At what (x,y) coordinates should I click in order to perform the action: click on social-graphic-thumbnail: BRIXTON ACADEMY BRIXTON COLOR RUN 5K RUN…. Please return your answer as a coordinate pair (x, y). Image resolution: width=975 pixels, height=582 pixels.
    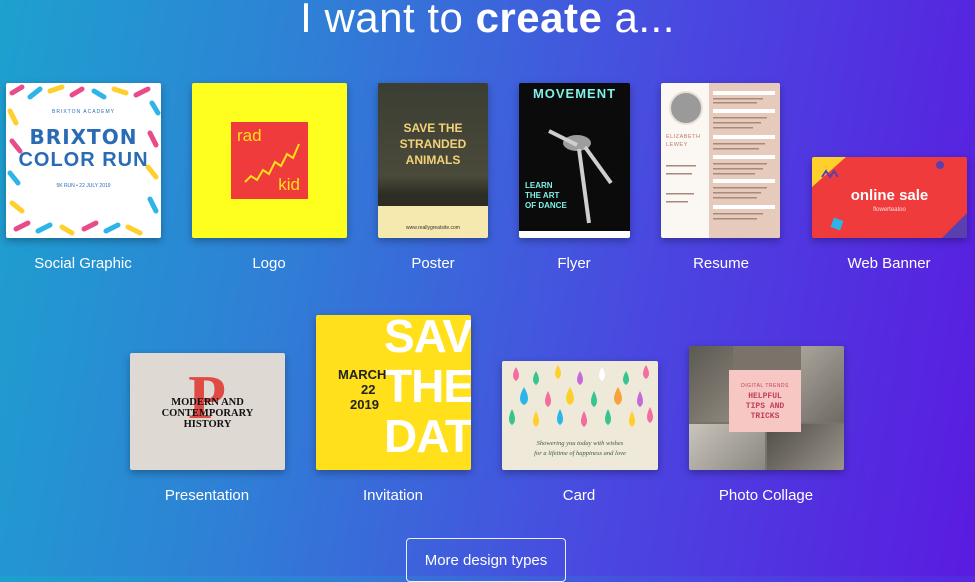
    Looking at the image, I should click on (83, 160).